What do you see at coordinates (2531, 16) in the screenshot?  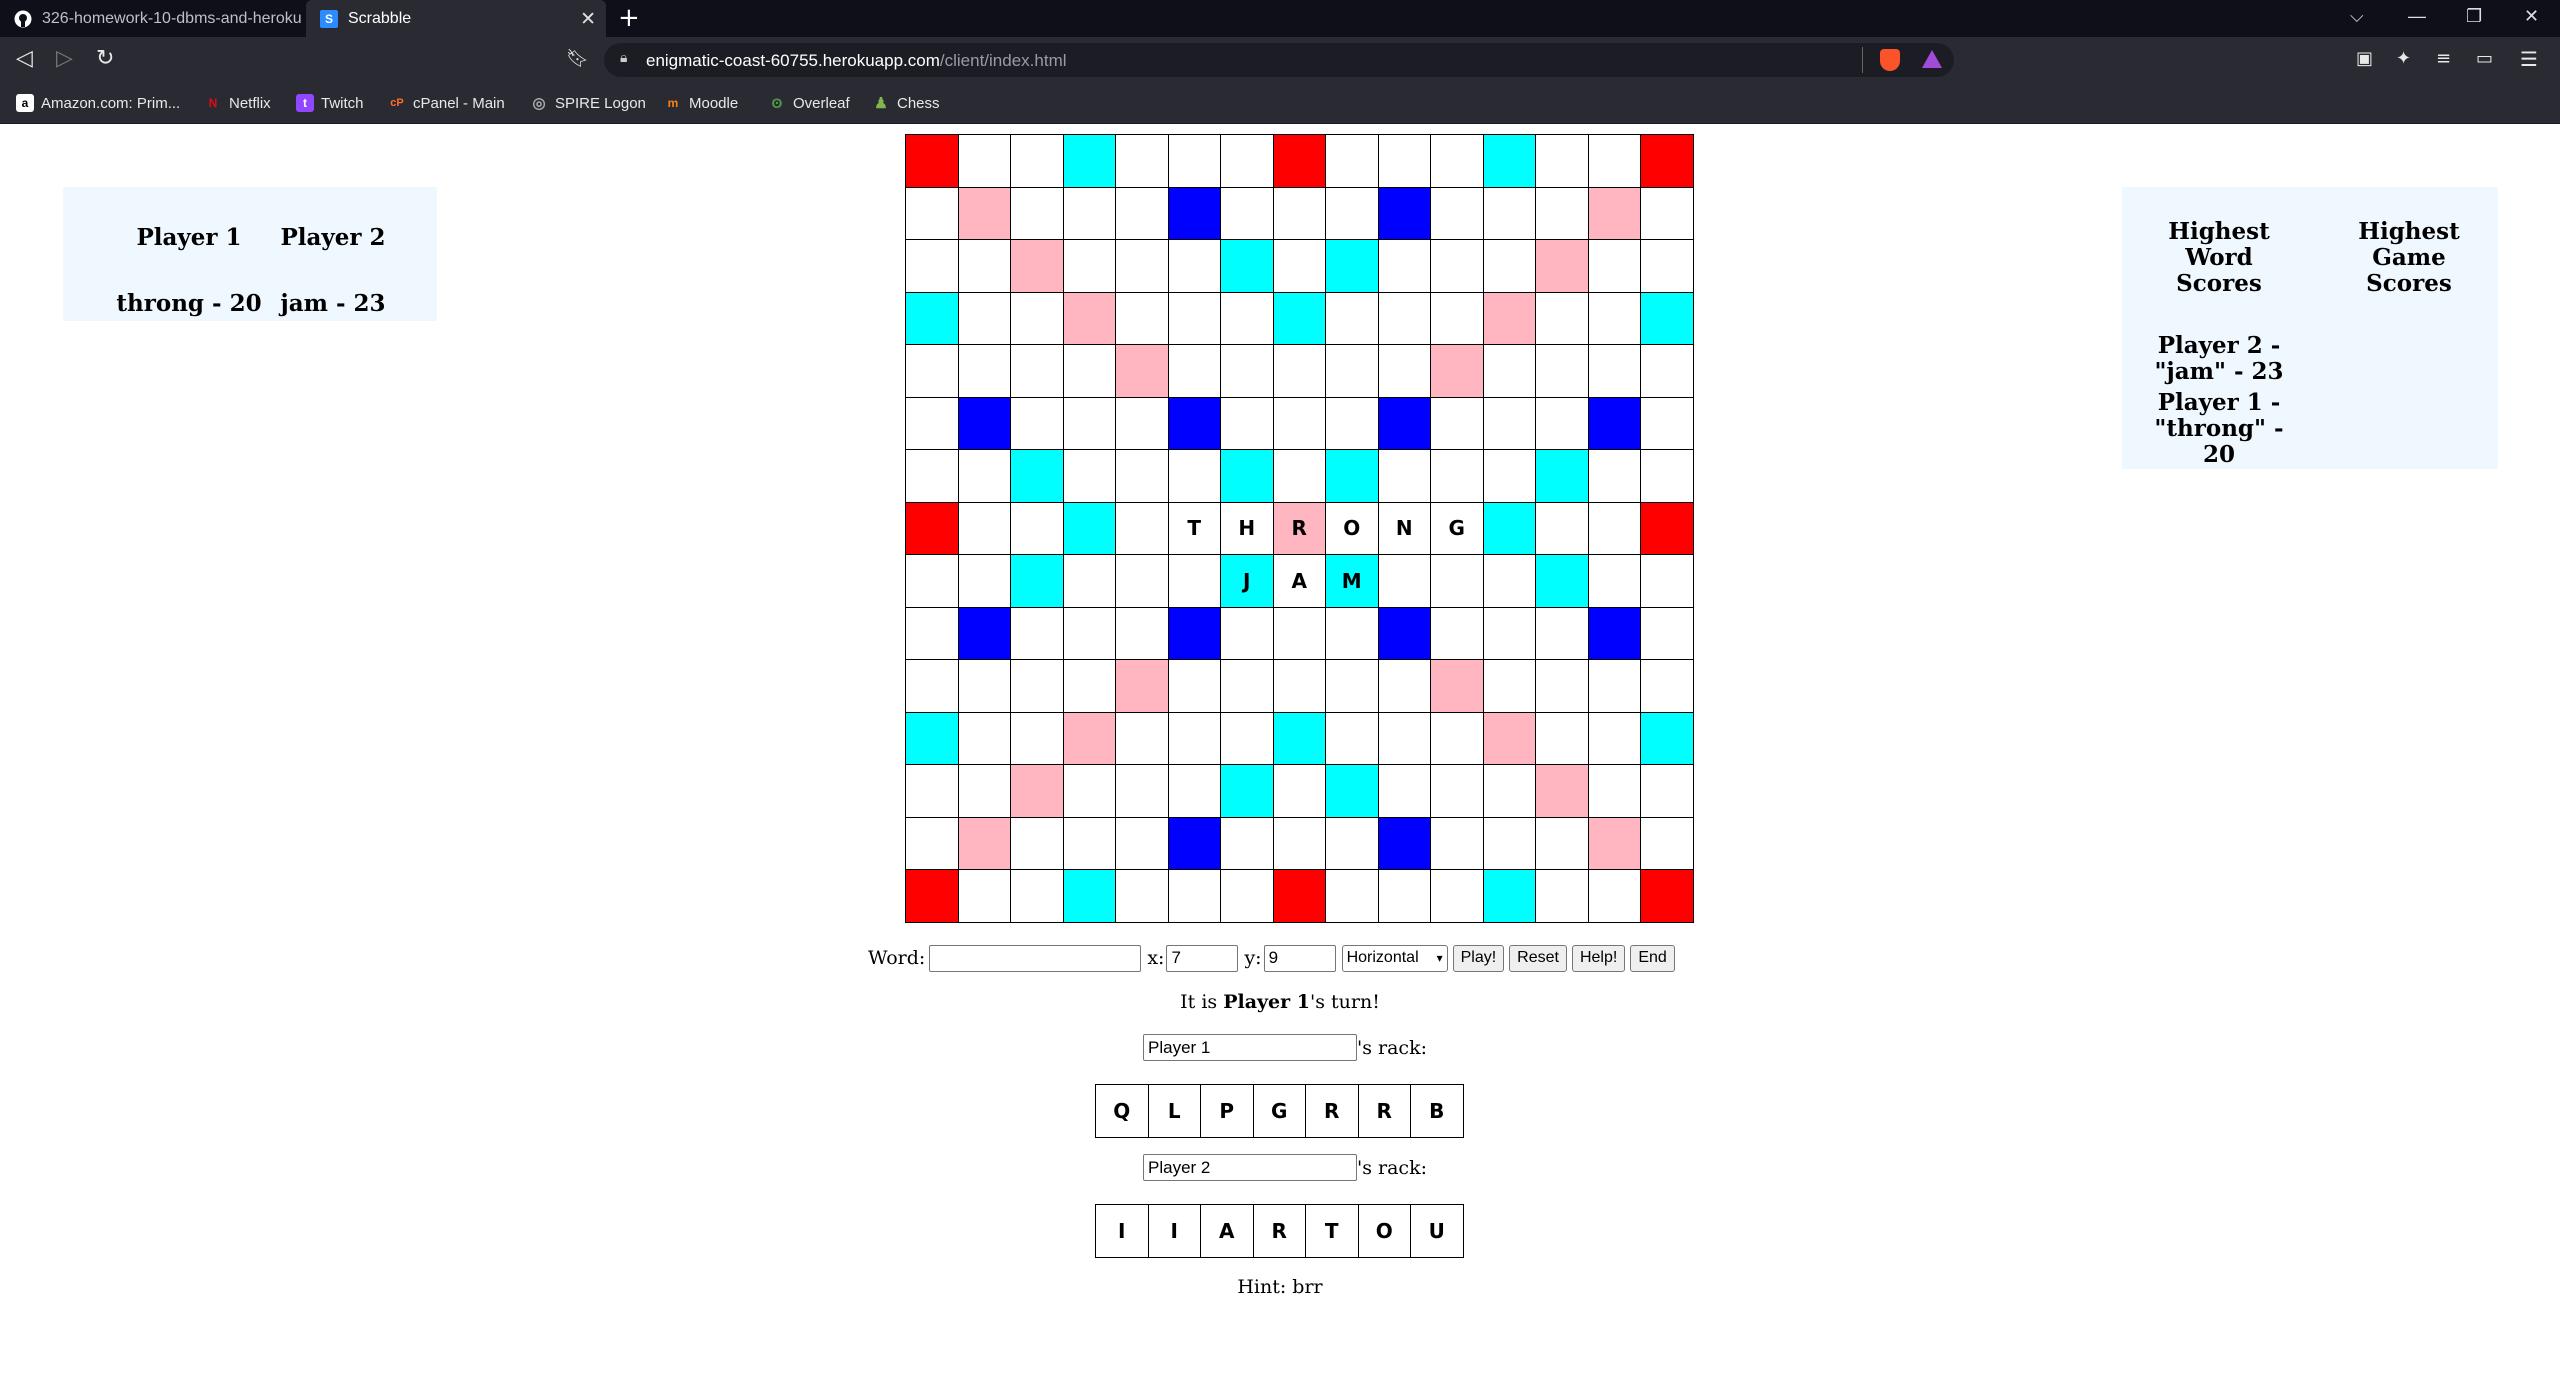 I see `close-window-icon: ✕` at bounding box center [2531, 16].